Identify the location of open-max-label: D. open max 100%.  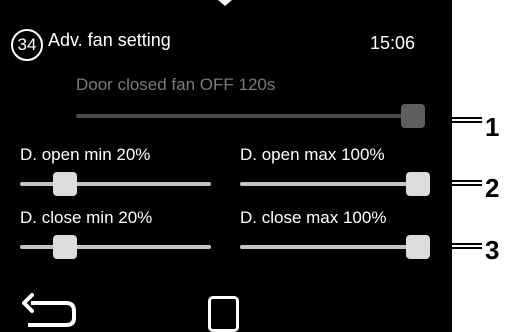
(312, 154).